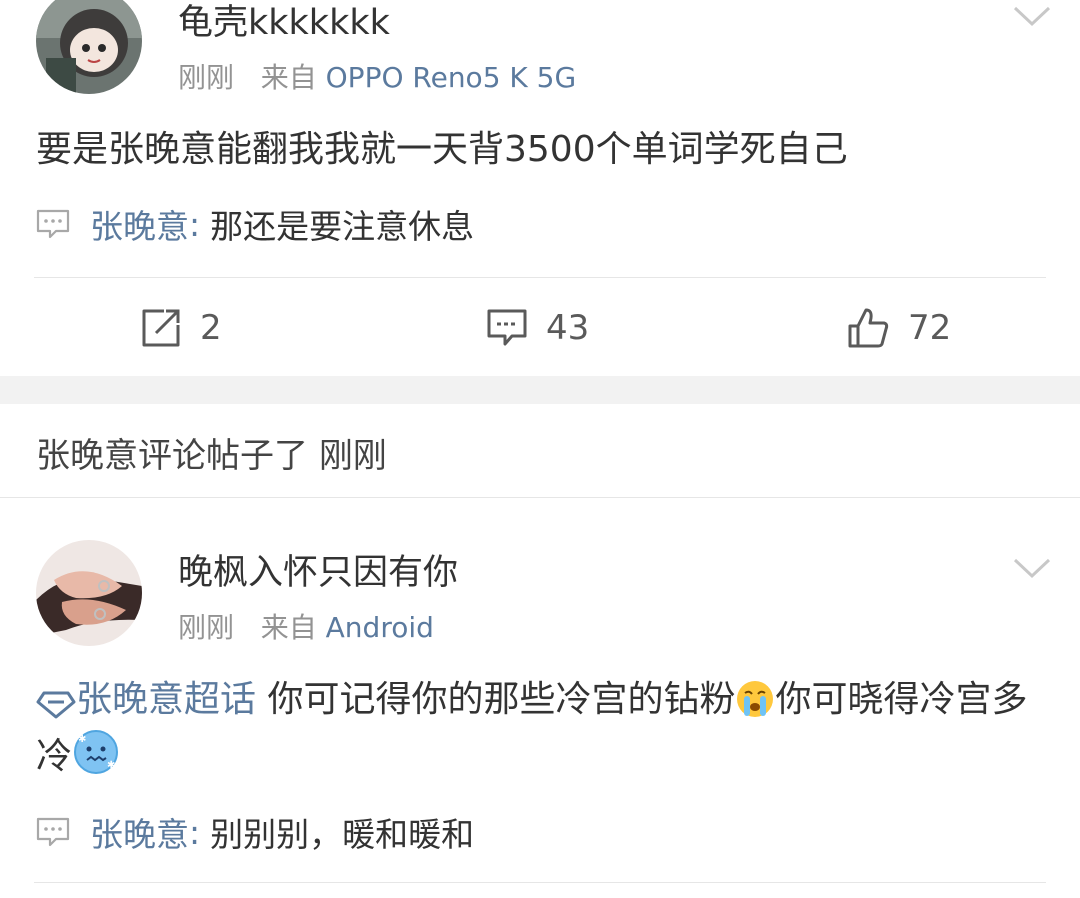 The width and height of the screenshot is (1080, 898). Describe the element at coordinates (537, 328) in the screenshot. I see `comment-button: 43` at that location.